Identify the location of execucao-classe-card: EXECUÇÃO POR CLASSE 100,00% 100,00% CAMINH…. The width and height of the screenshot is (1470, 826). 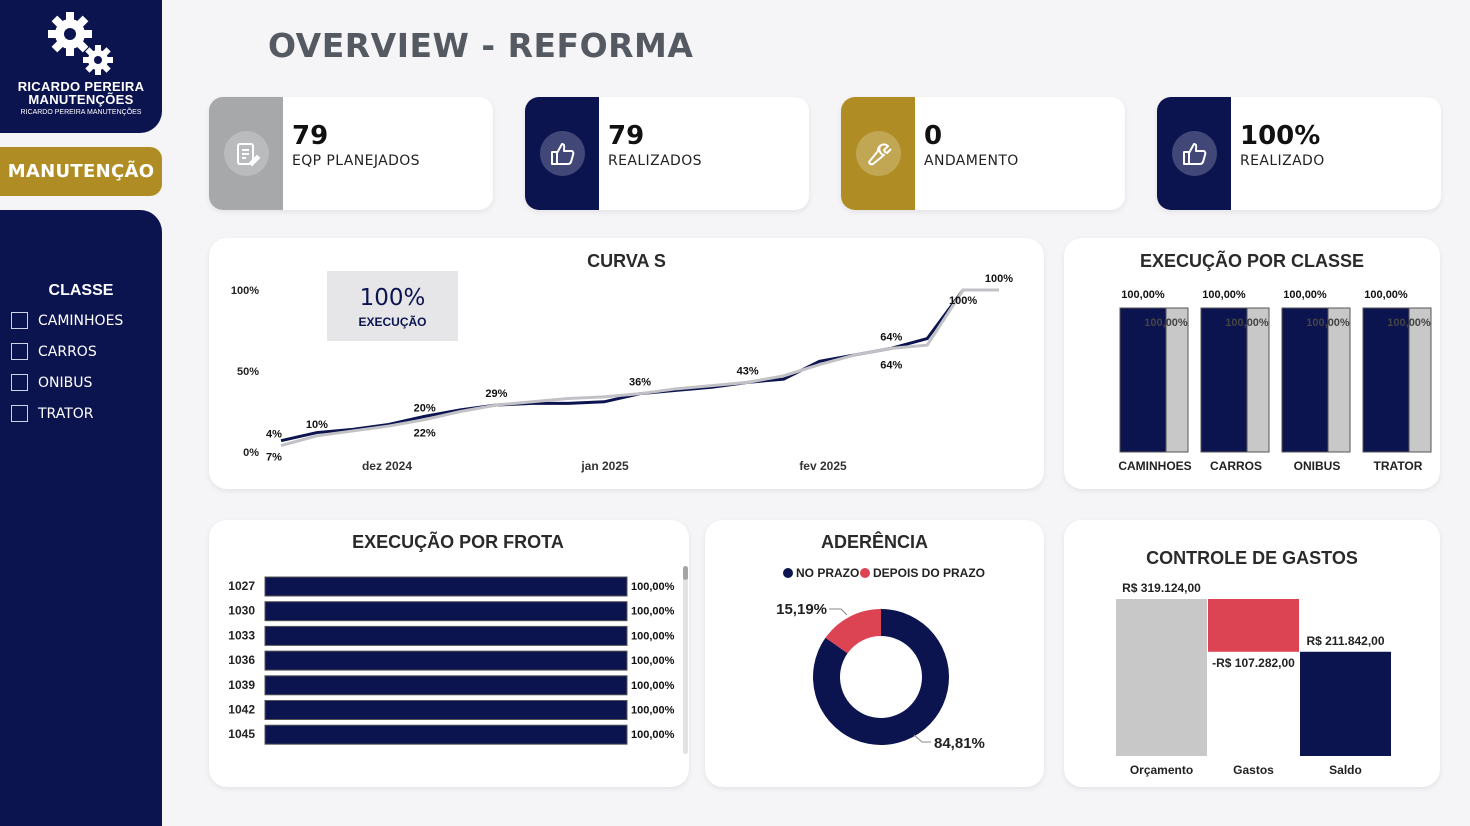
(1252, 363).